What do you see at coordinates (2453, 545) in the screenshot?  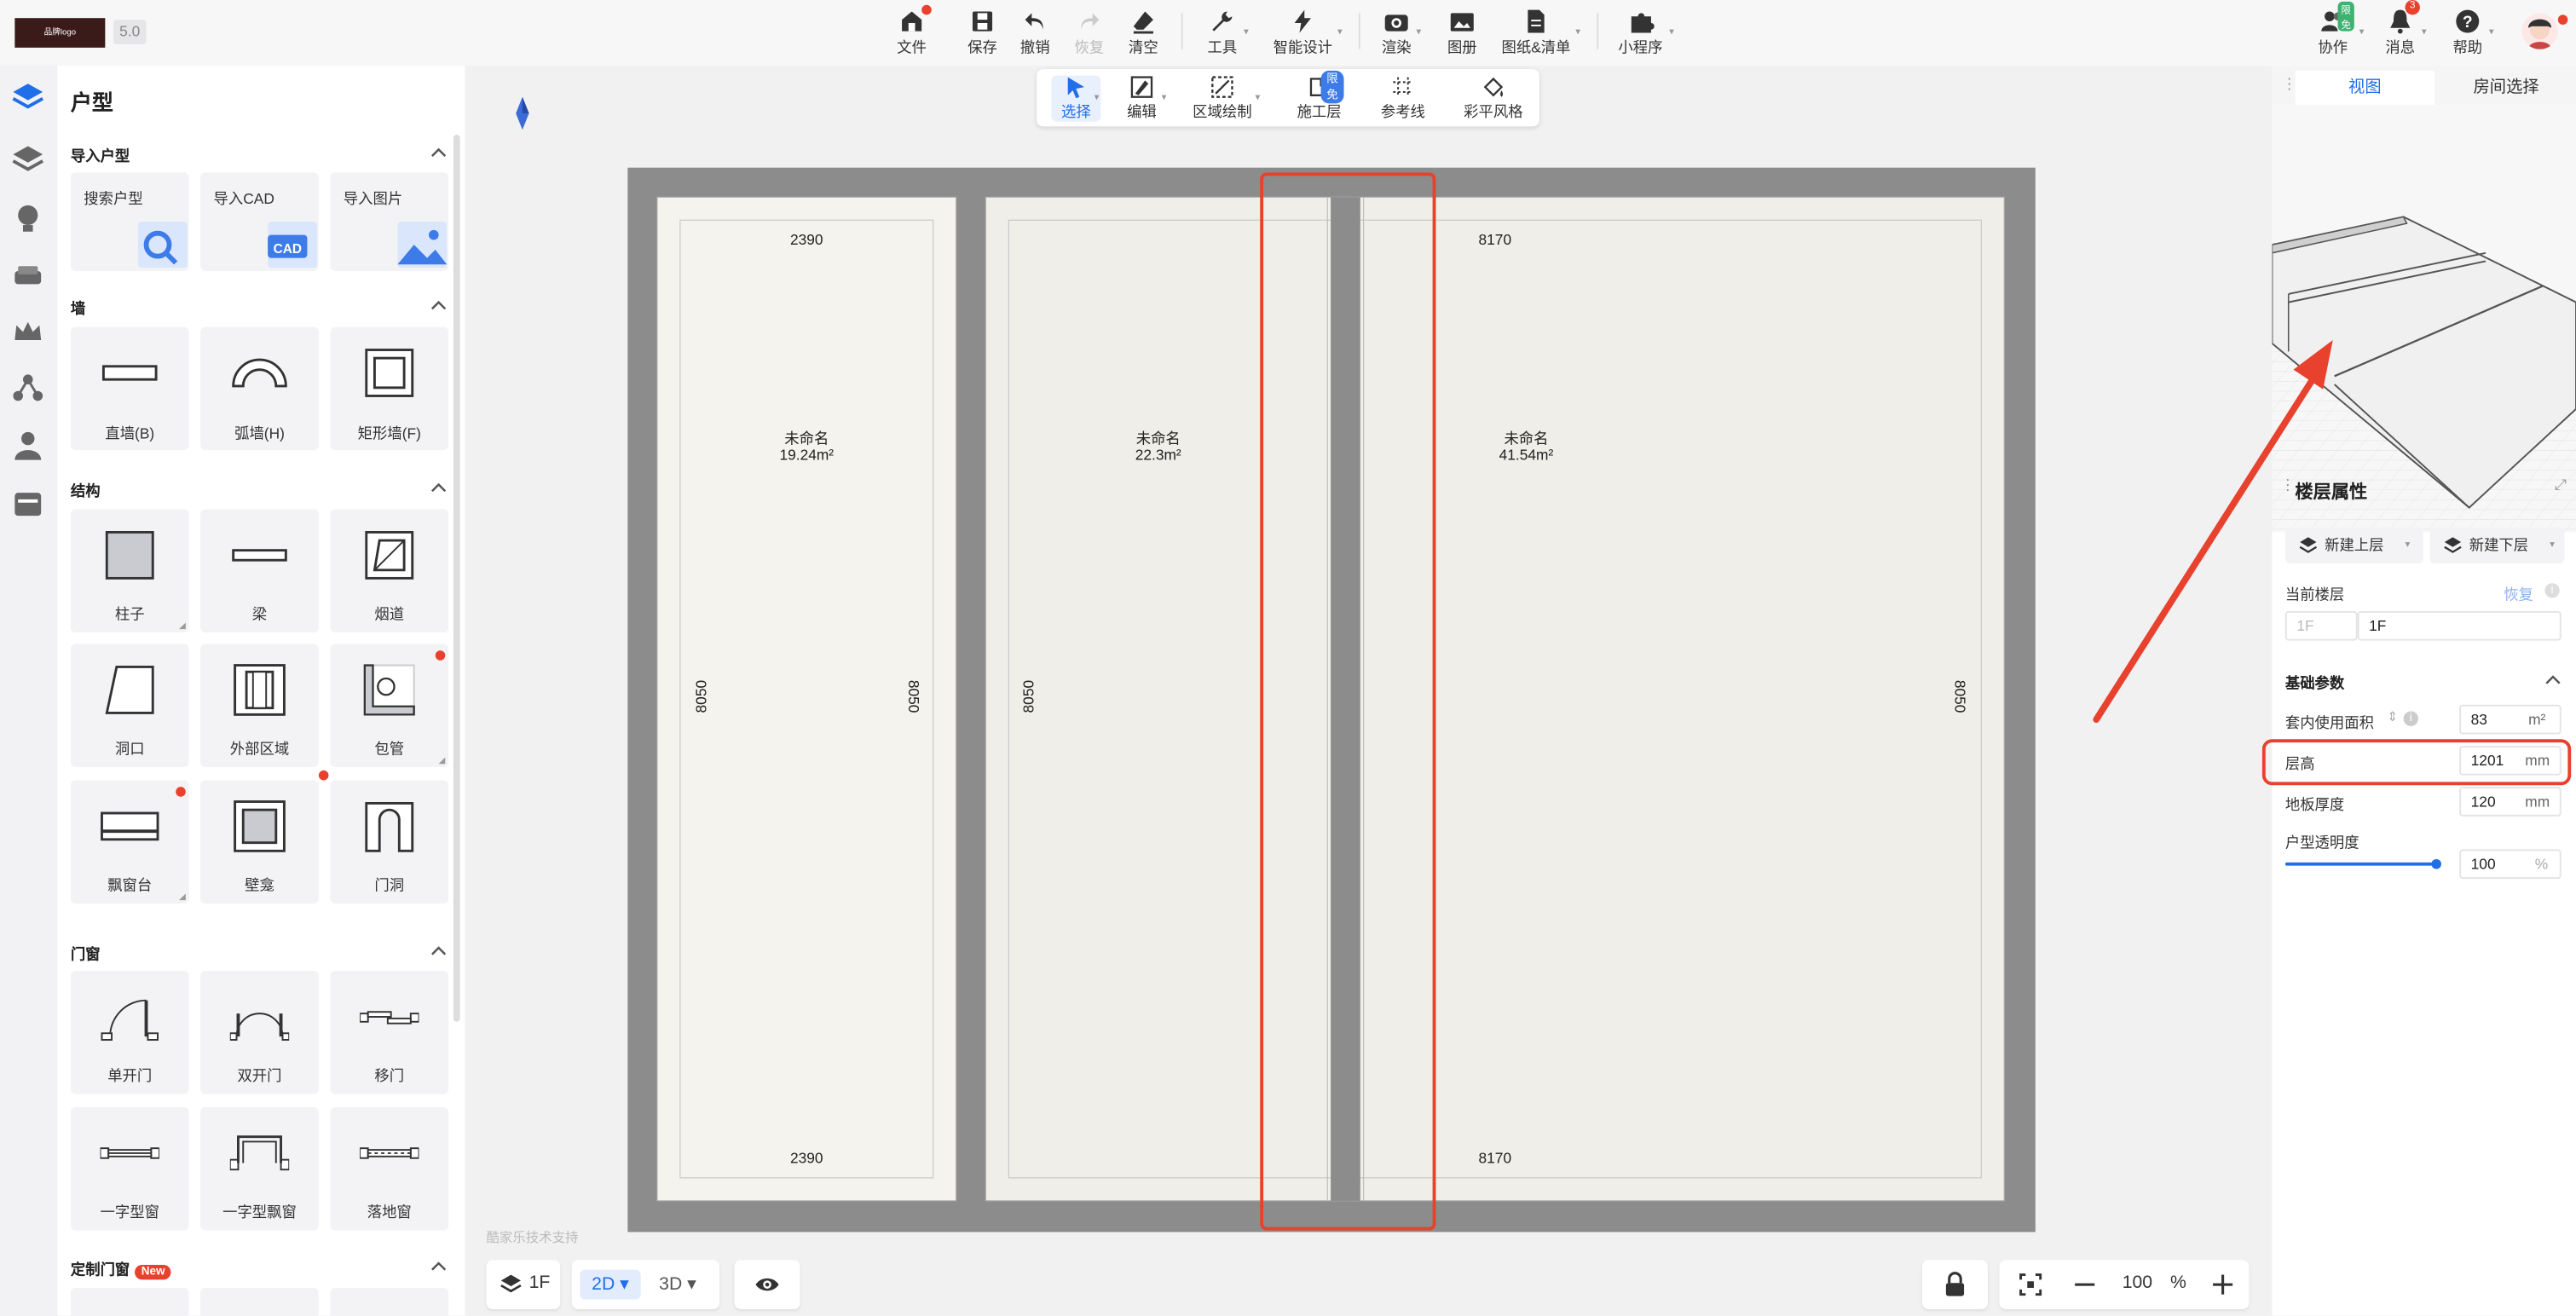 I see `layers-add-icon` at bounding box center [2453, 545].